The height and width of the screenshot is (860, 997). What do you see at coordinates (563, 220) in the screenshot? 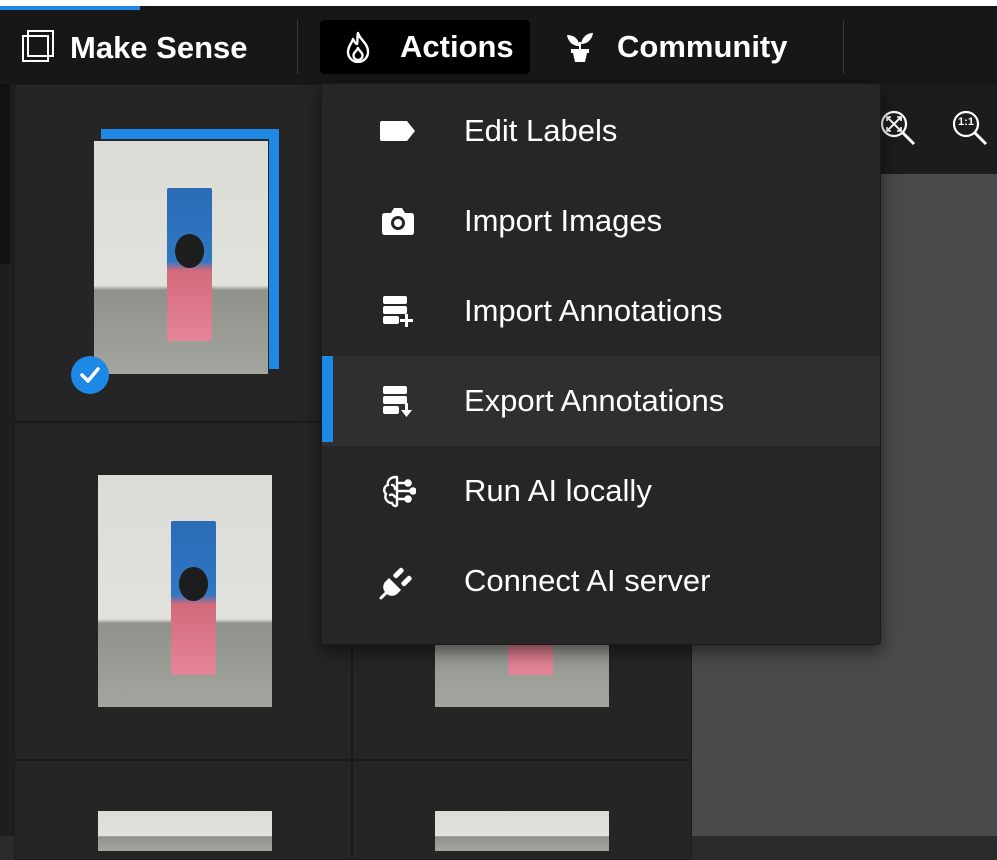
I see `menu-item-label: Import Images` at bounding box center [563, 220].